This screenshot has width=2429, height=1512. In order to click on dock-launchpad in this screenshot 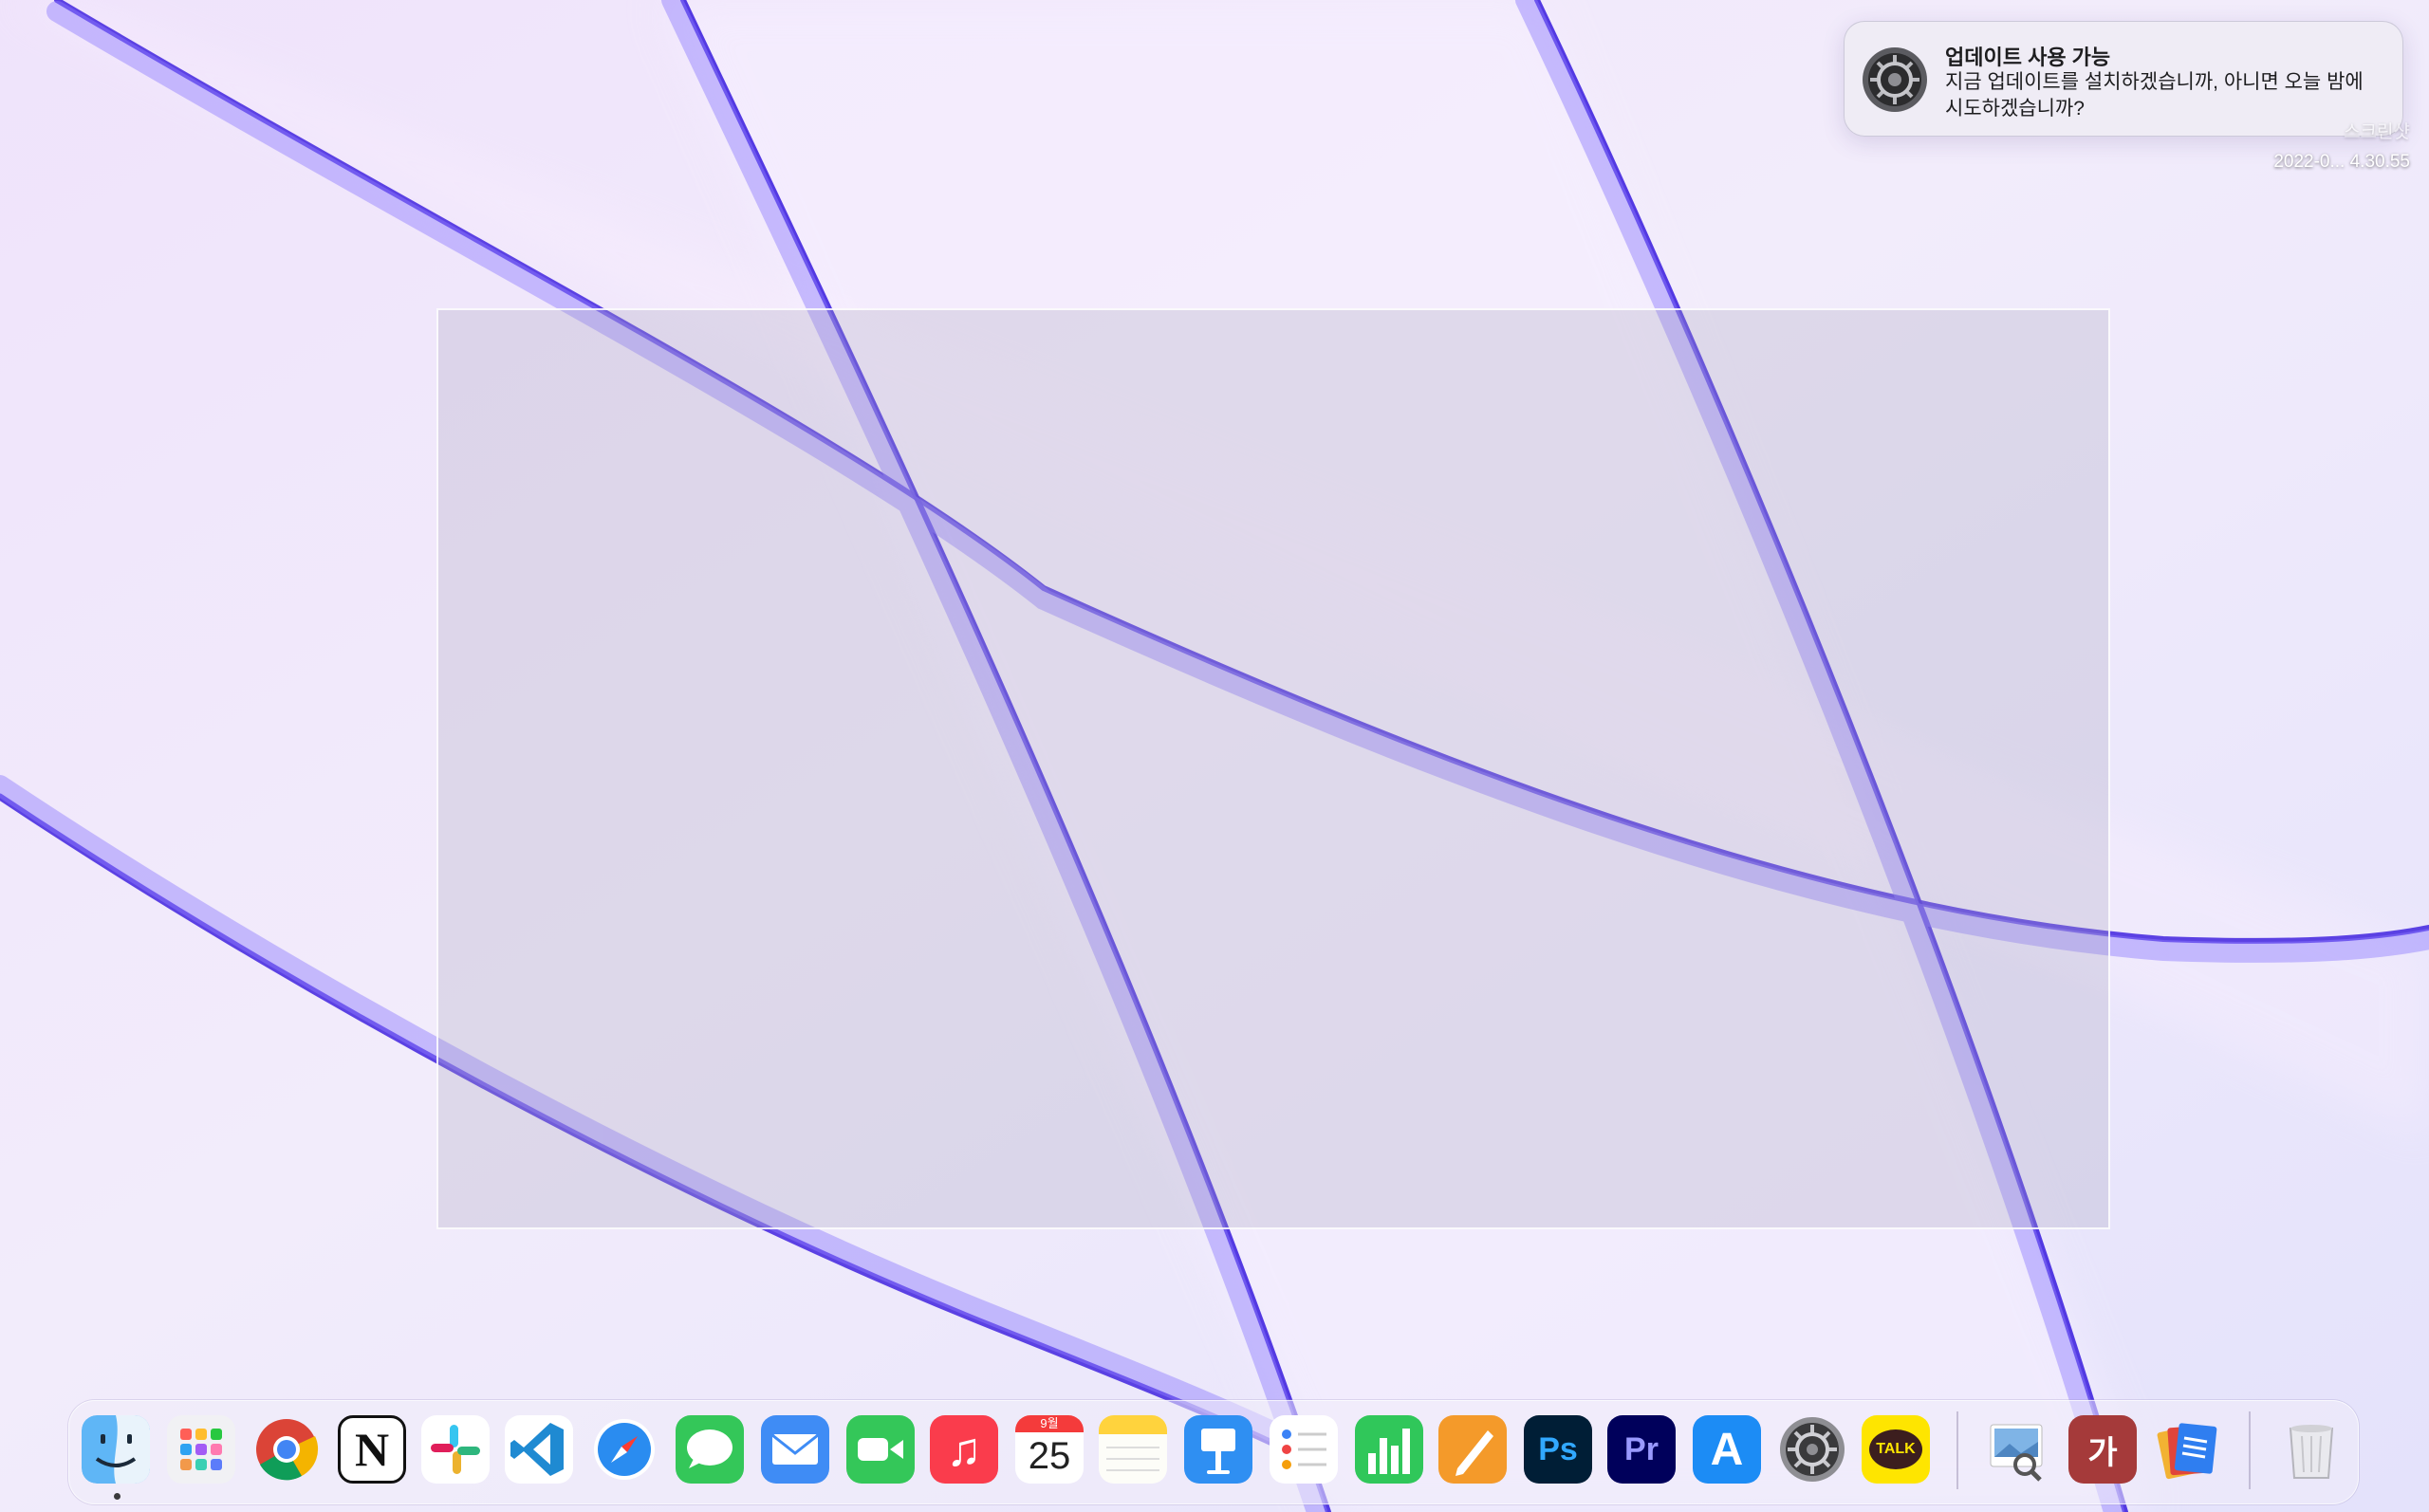, I will do `click(201, 1449)`.